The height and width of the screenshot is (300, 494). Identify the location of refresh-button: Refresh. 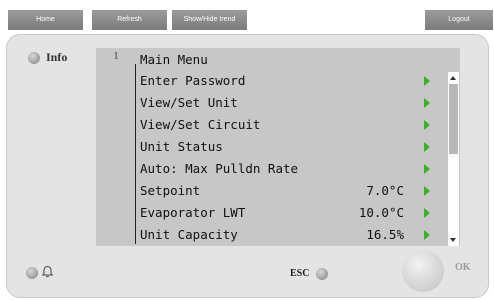
(129, 20).